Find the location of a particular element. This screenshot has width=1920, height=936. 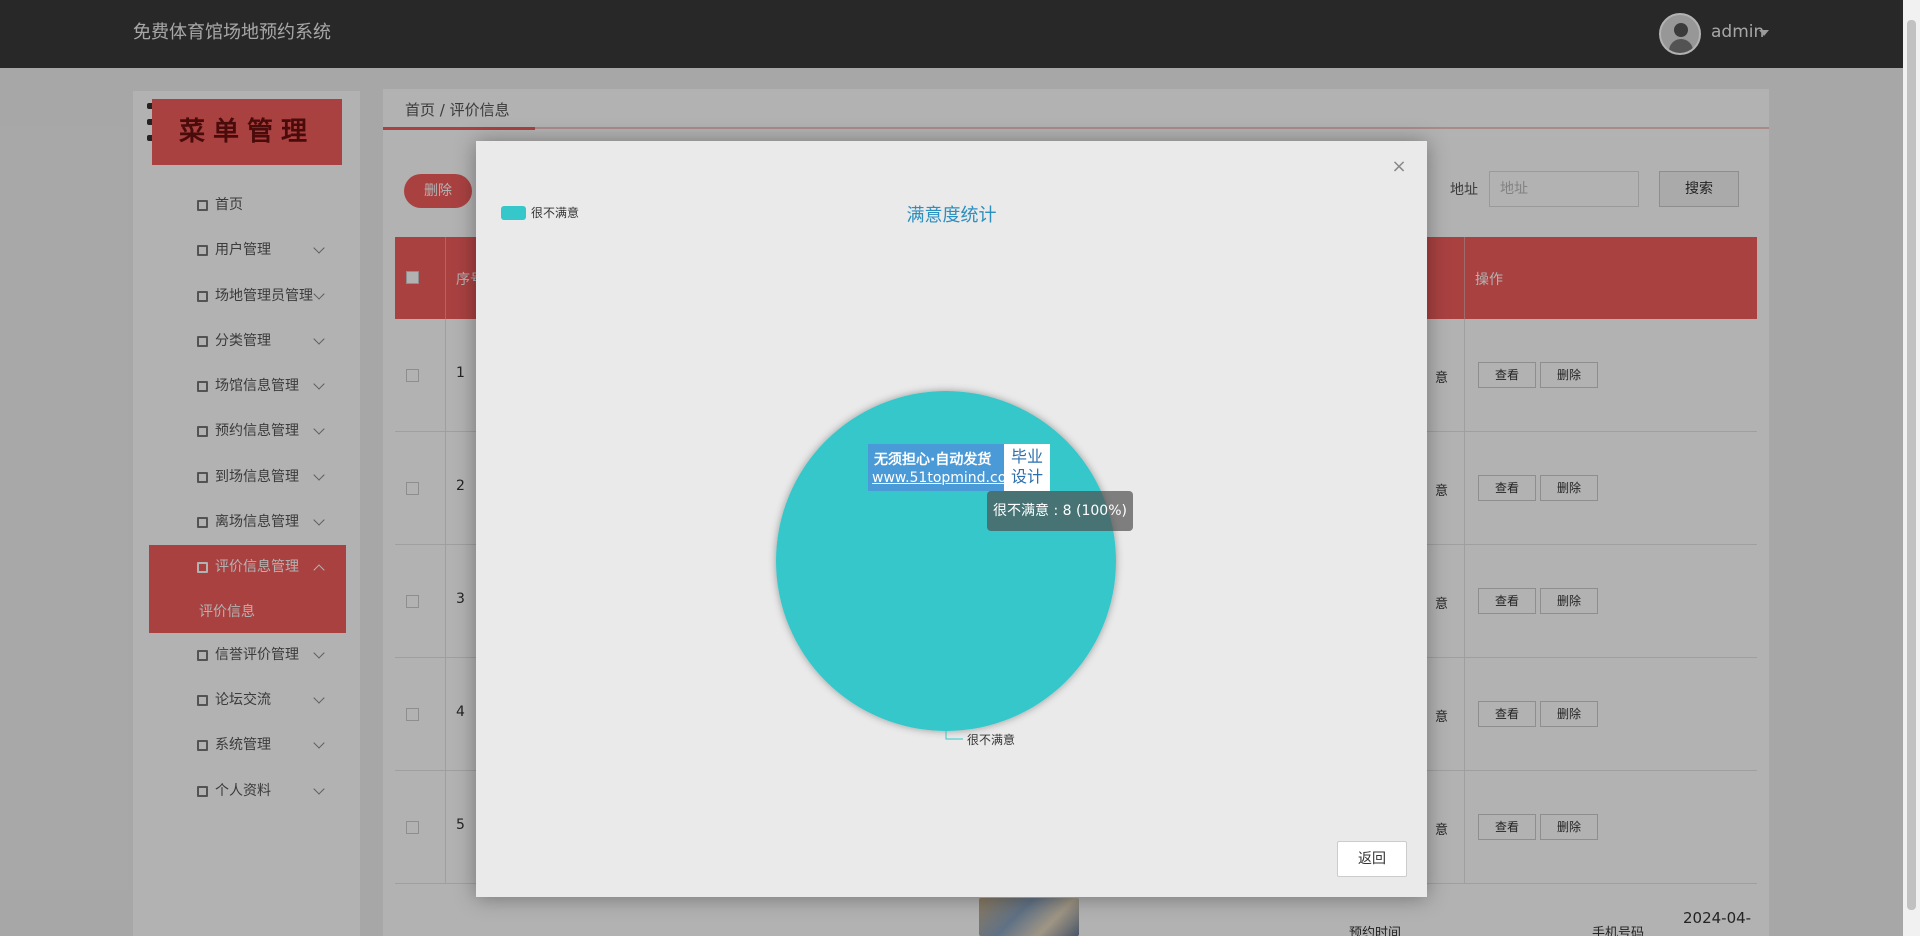

pie-chart is located at coordinates (946, 565).